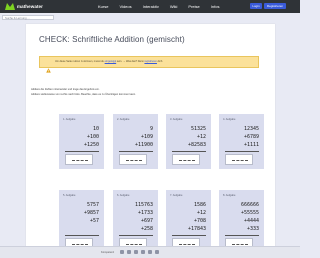  Describe the element at coordinates (30, 6) in the screenshot. I see `logo-text: mathewater` at that location.